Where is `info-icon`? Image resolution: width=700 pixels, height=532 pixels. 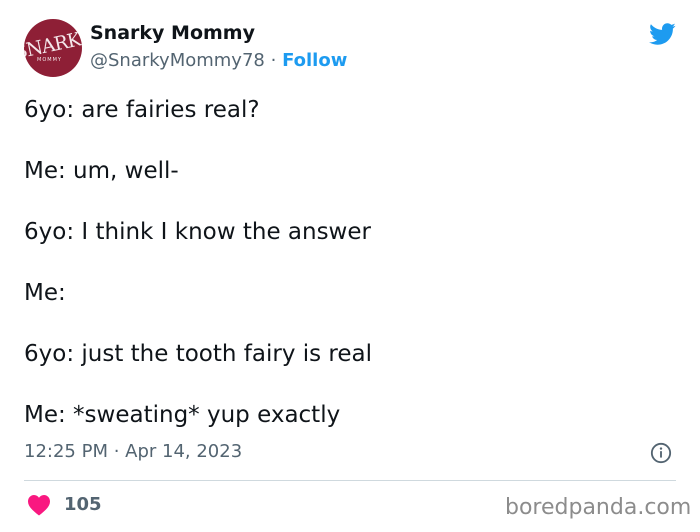
info-icon is located at coordinates (661, 453).